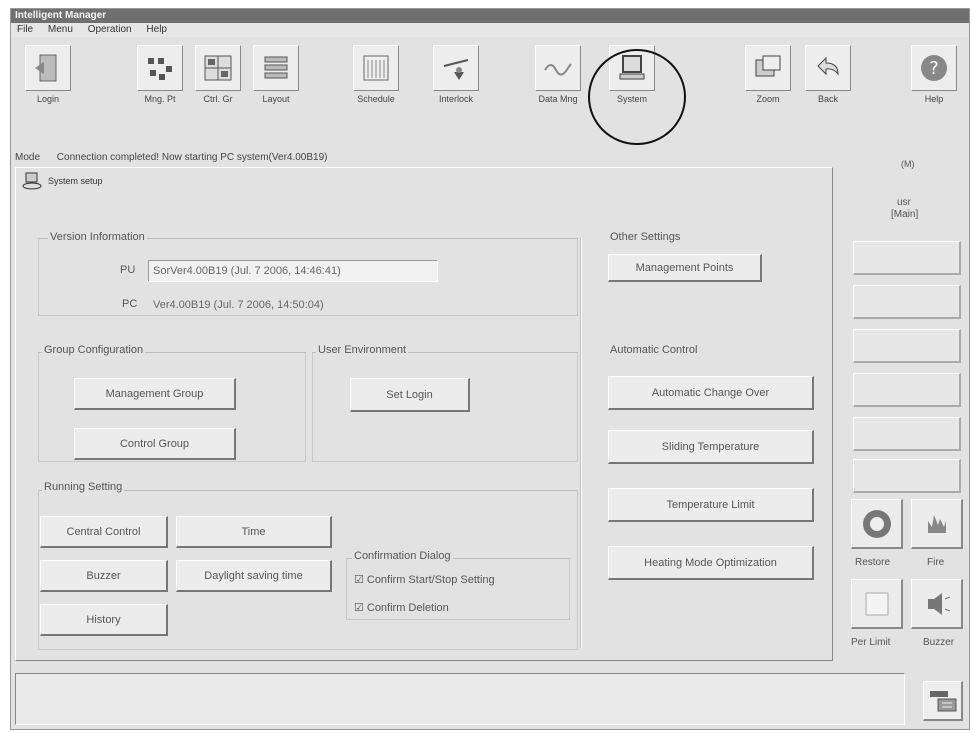 The height and width of the screenshot is (733, 973). Describe the element at coordinates (218, 99) in the screenshot. I see `ctrl-gr-label: Ctrl. Gr` at that location.